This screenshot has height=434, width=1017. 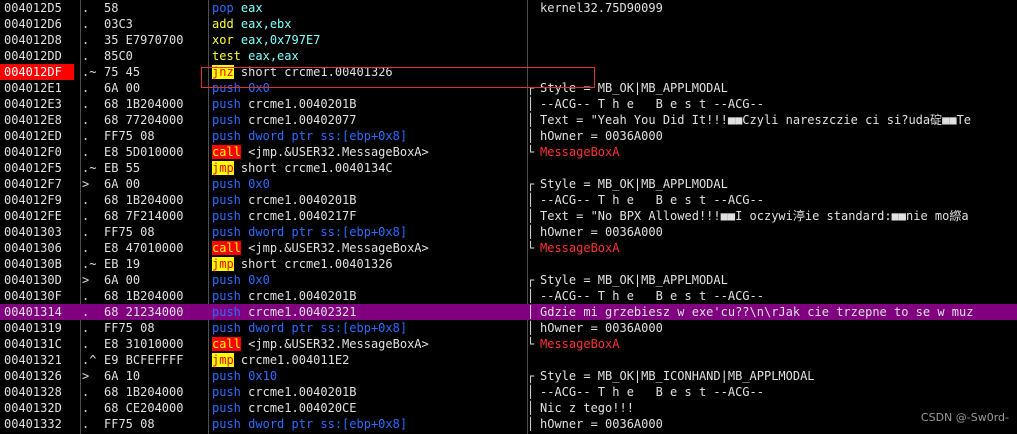 What do you see at coordinates (37, 248) in the screenshot?
I see `address-cell: 00401306` at bounding box center [37, 248].